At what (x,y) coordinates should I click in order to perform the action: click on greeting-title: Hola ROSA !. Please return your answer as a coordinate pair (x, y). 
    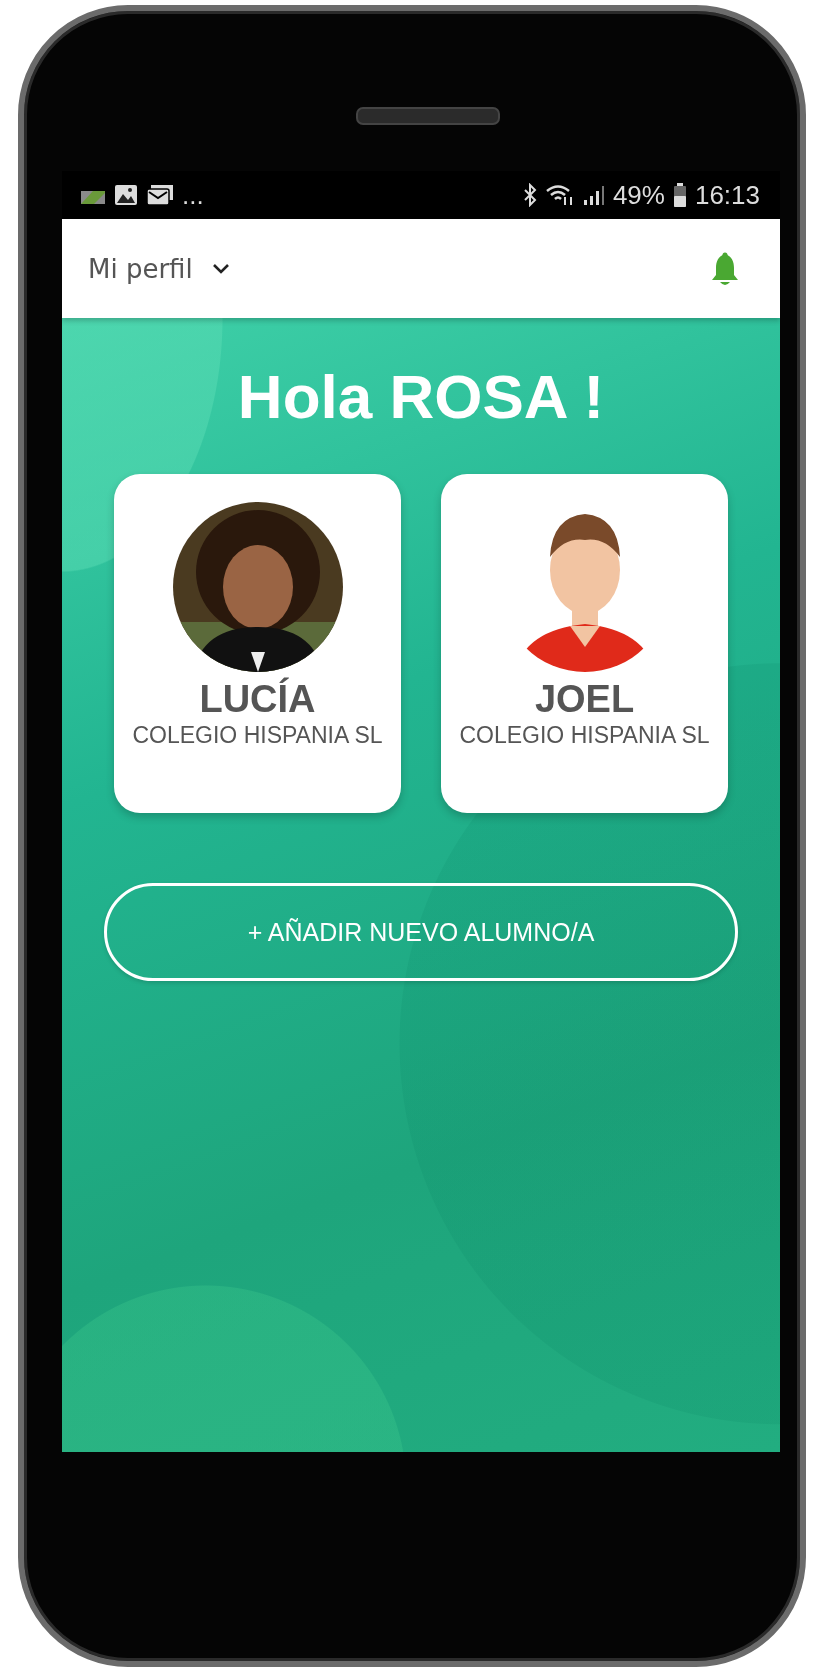
    Looking at the image, I should click on (421, 397).